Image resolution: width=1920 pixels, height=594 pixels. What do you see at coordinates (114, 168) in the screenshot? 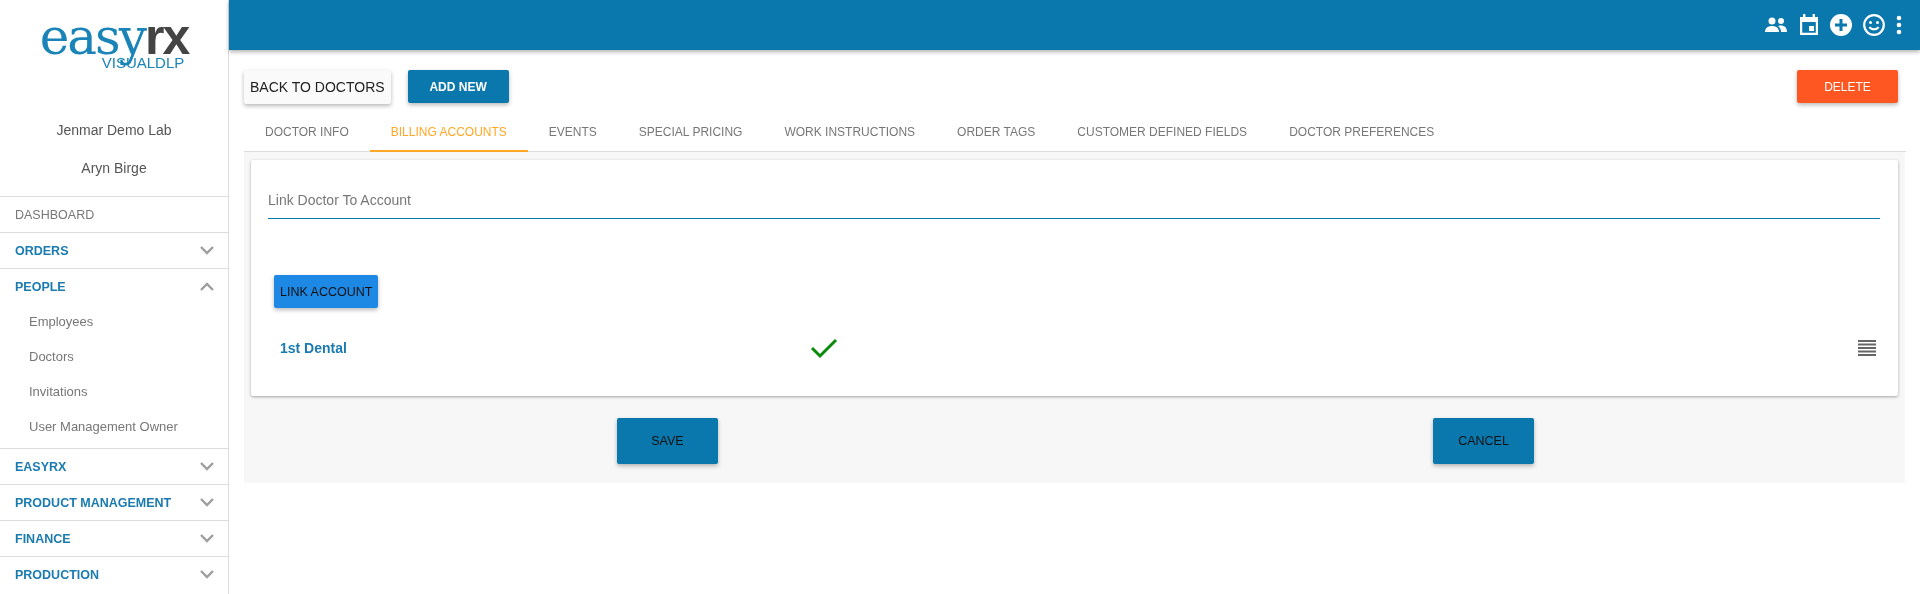
I see `user-name: Aryn Birge` at bounding box center [114, 168].